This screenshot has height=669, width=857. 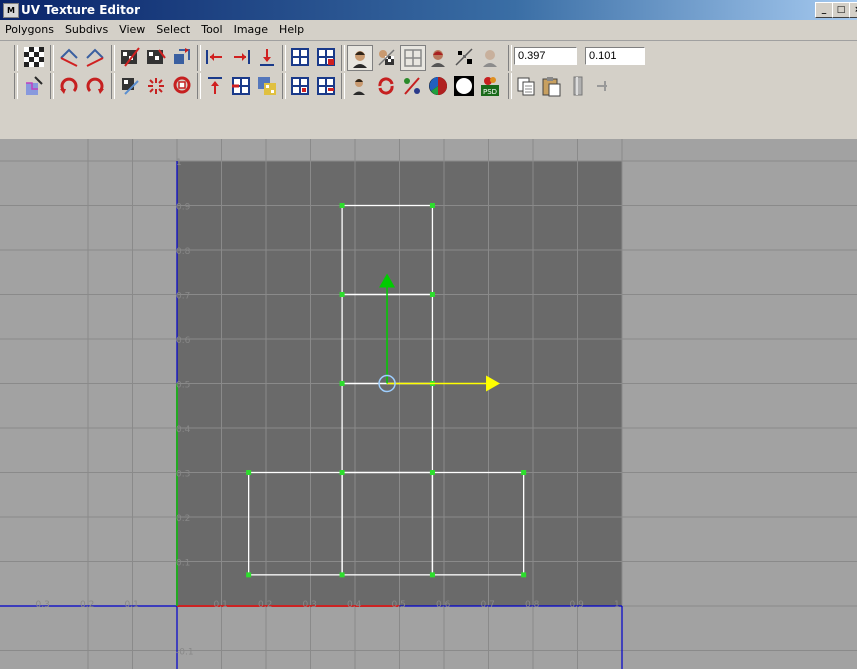 What do you see at coordinates (212, 30) in the screenshot?
I see `menu-tool: Tool` at bounding box center [212, 30].